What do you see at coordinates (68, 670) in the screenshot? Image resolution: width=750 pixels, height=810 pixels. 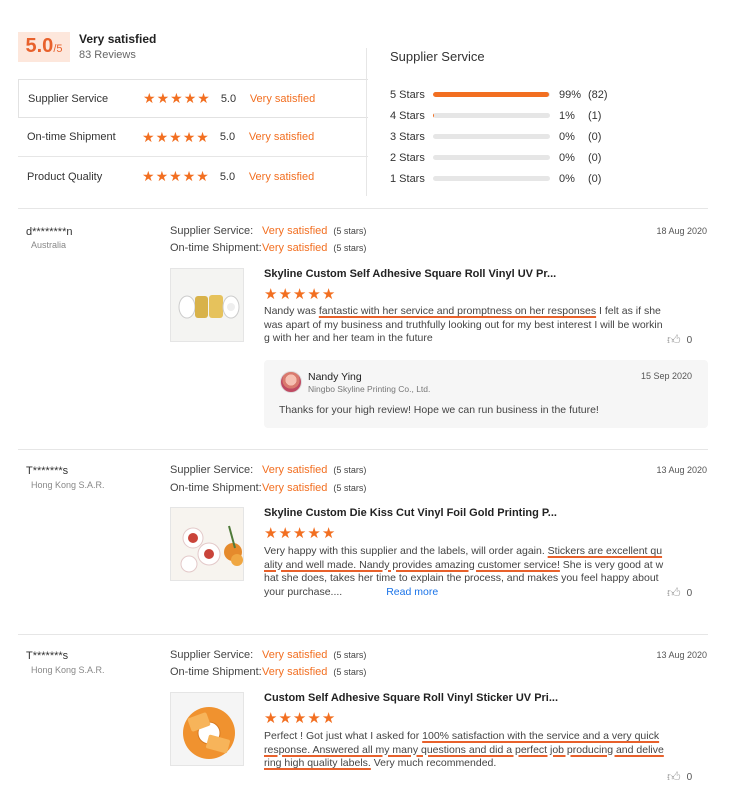 I see `reviewer-location: Hong Kong S.A.R.` at bounding box center [68, 670].